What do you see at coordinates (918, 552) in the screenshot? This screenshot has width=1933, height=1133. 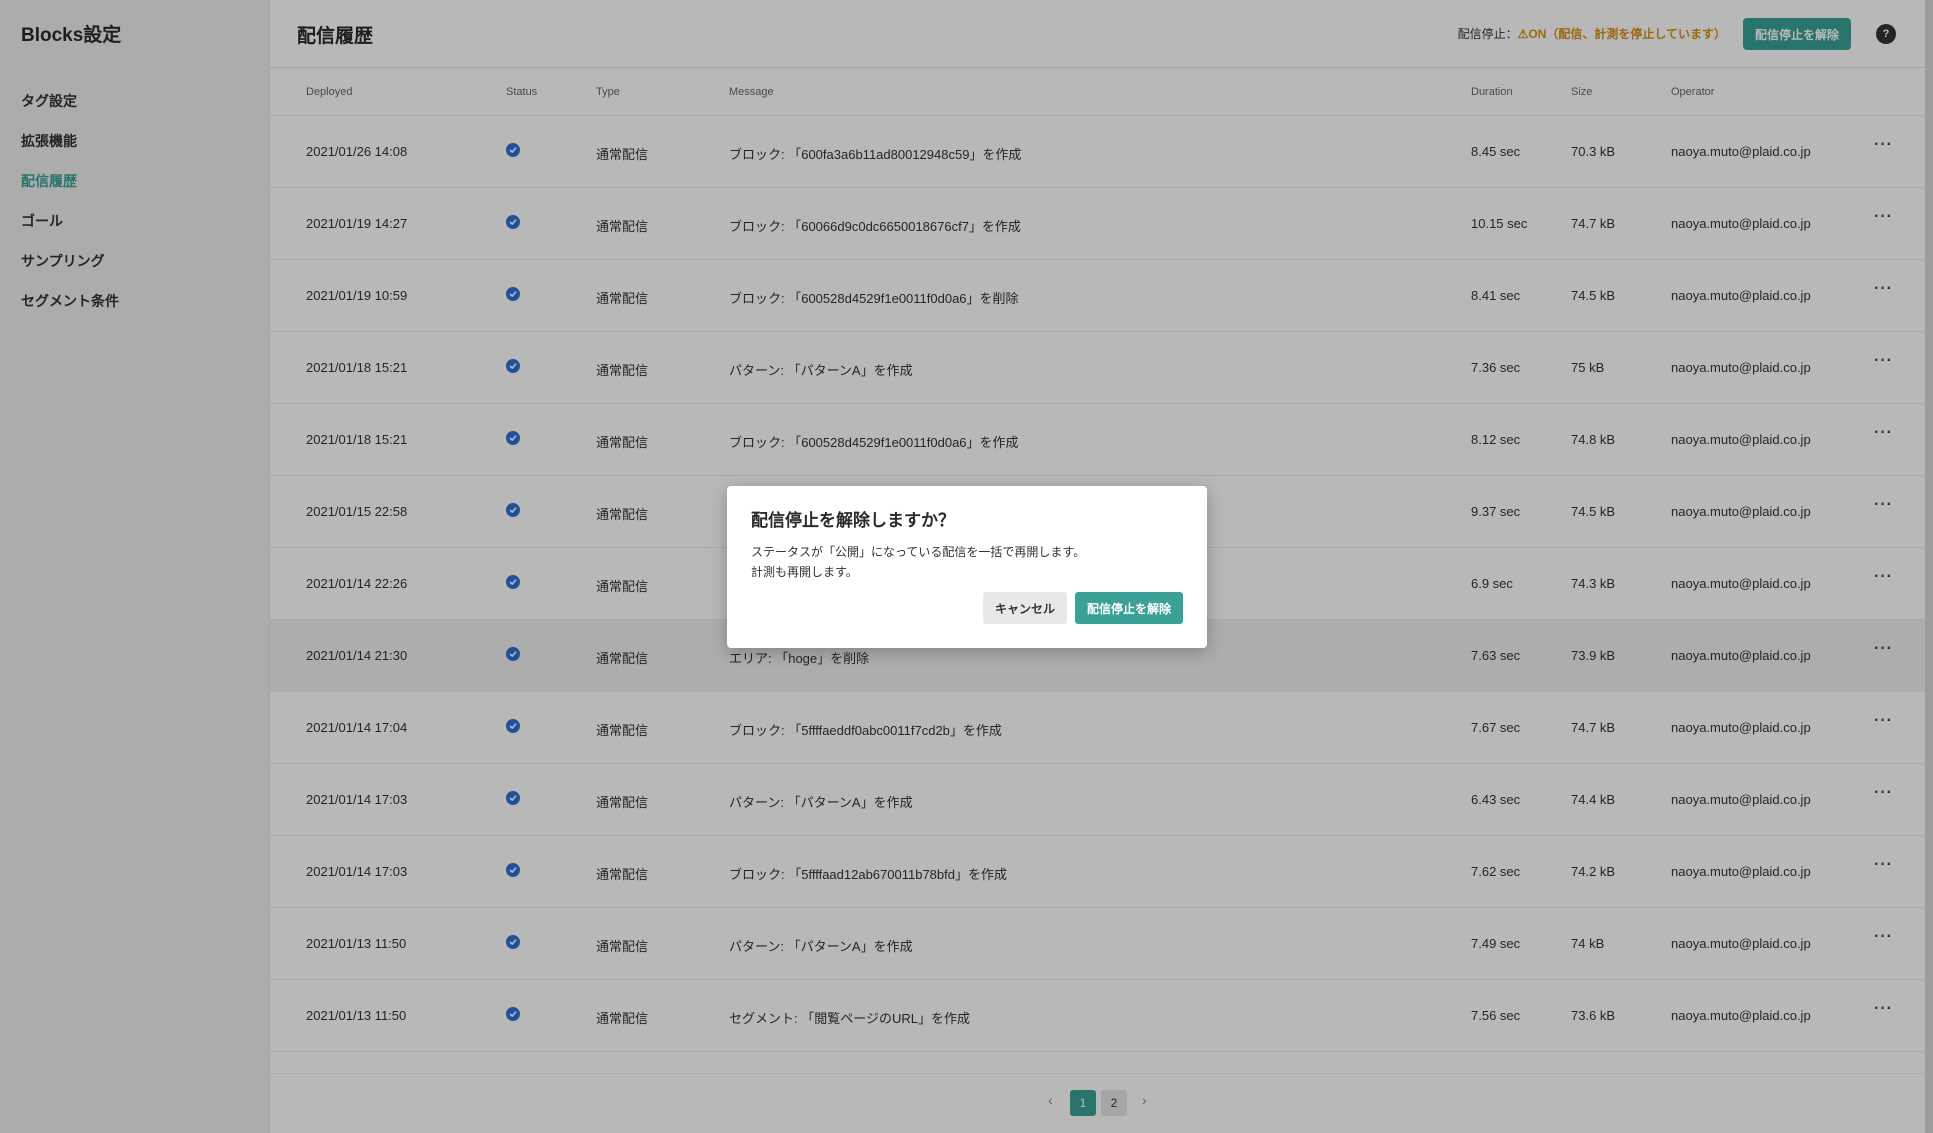 I see `dialog-body-line-1: ステータスが「公開」になっている配信を一括で再開します。` at bounding box center [918, 552].